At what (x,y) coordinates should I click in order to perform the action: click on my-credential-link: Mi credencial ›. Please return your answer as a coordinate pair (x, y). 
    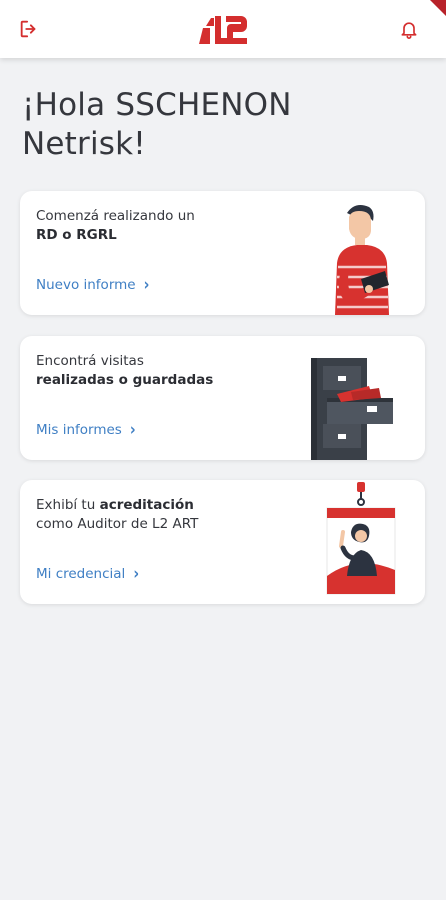
    Looking at the image, I should click on (88, 574).